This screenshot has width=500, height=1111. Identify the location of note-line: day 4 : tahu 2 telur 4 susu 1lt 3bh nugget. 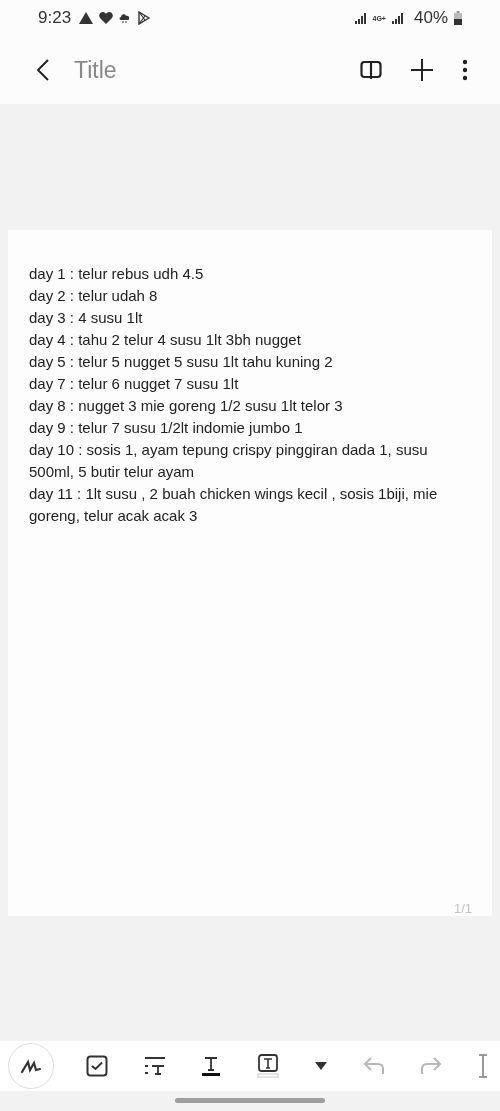
(165, 340).